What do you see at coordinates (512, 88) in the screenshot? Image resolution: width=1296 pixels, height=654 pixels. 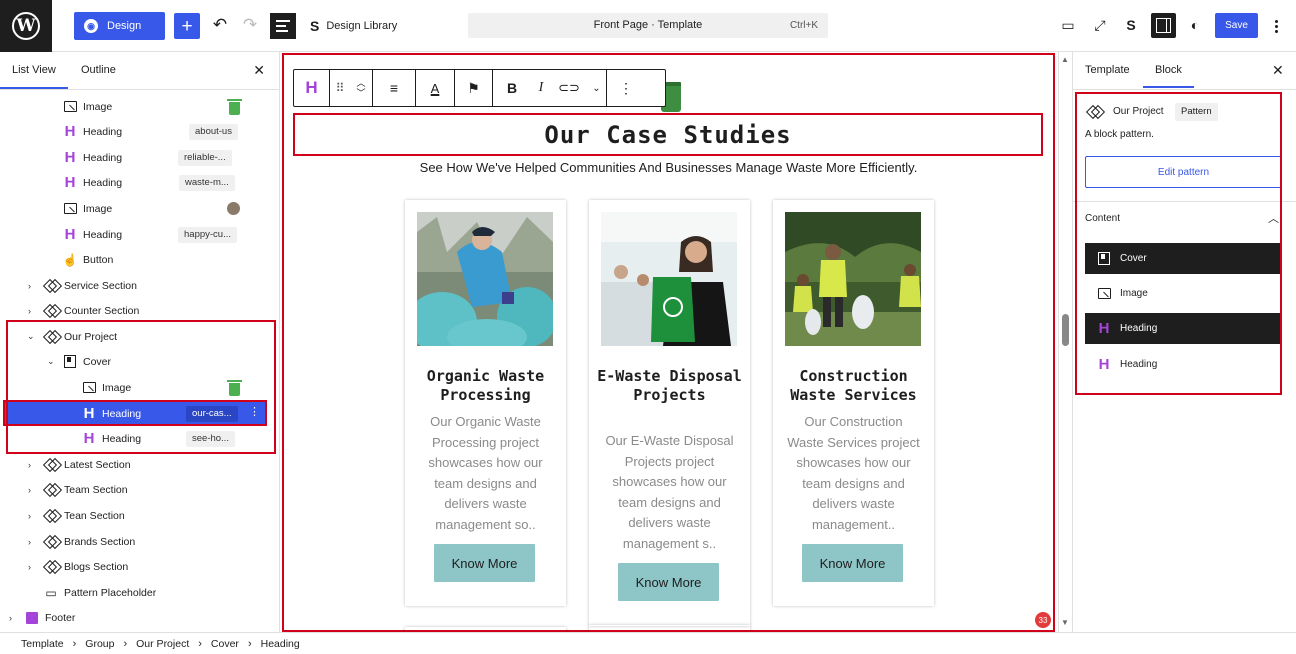 I see `bold-icon: B` at bounding box center [512, 88].